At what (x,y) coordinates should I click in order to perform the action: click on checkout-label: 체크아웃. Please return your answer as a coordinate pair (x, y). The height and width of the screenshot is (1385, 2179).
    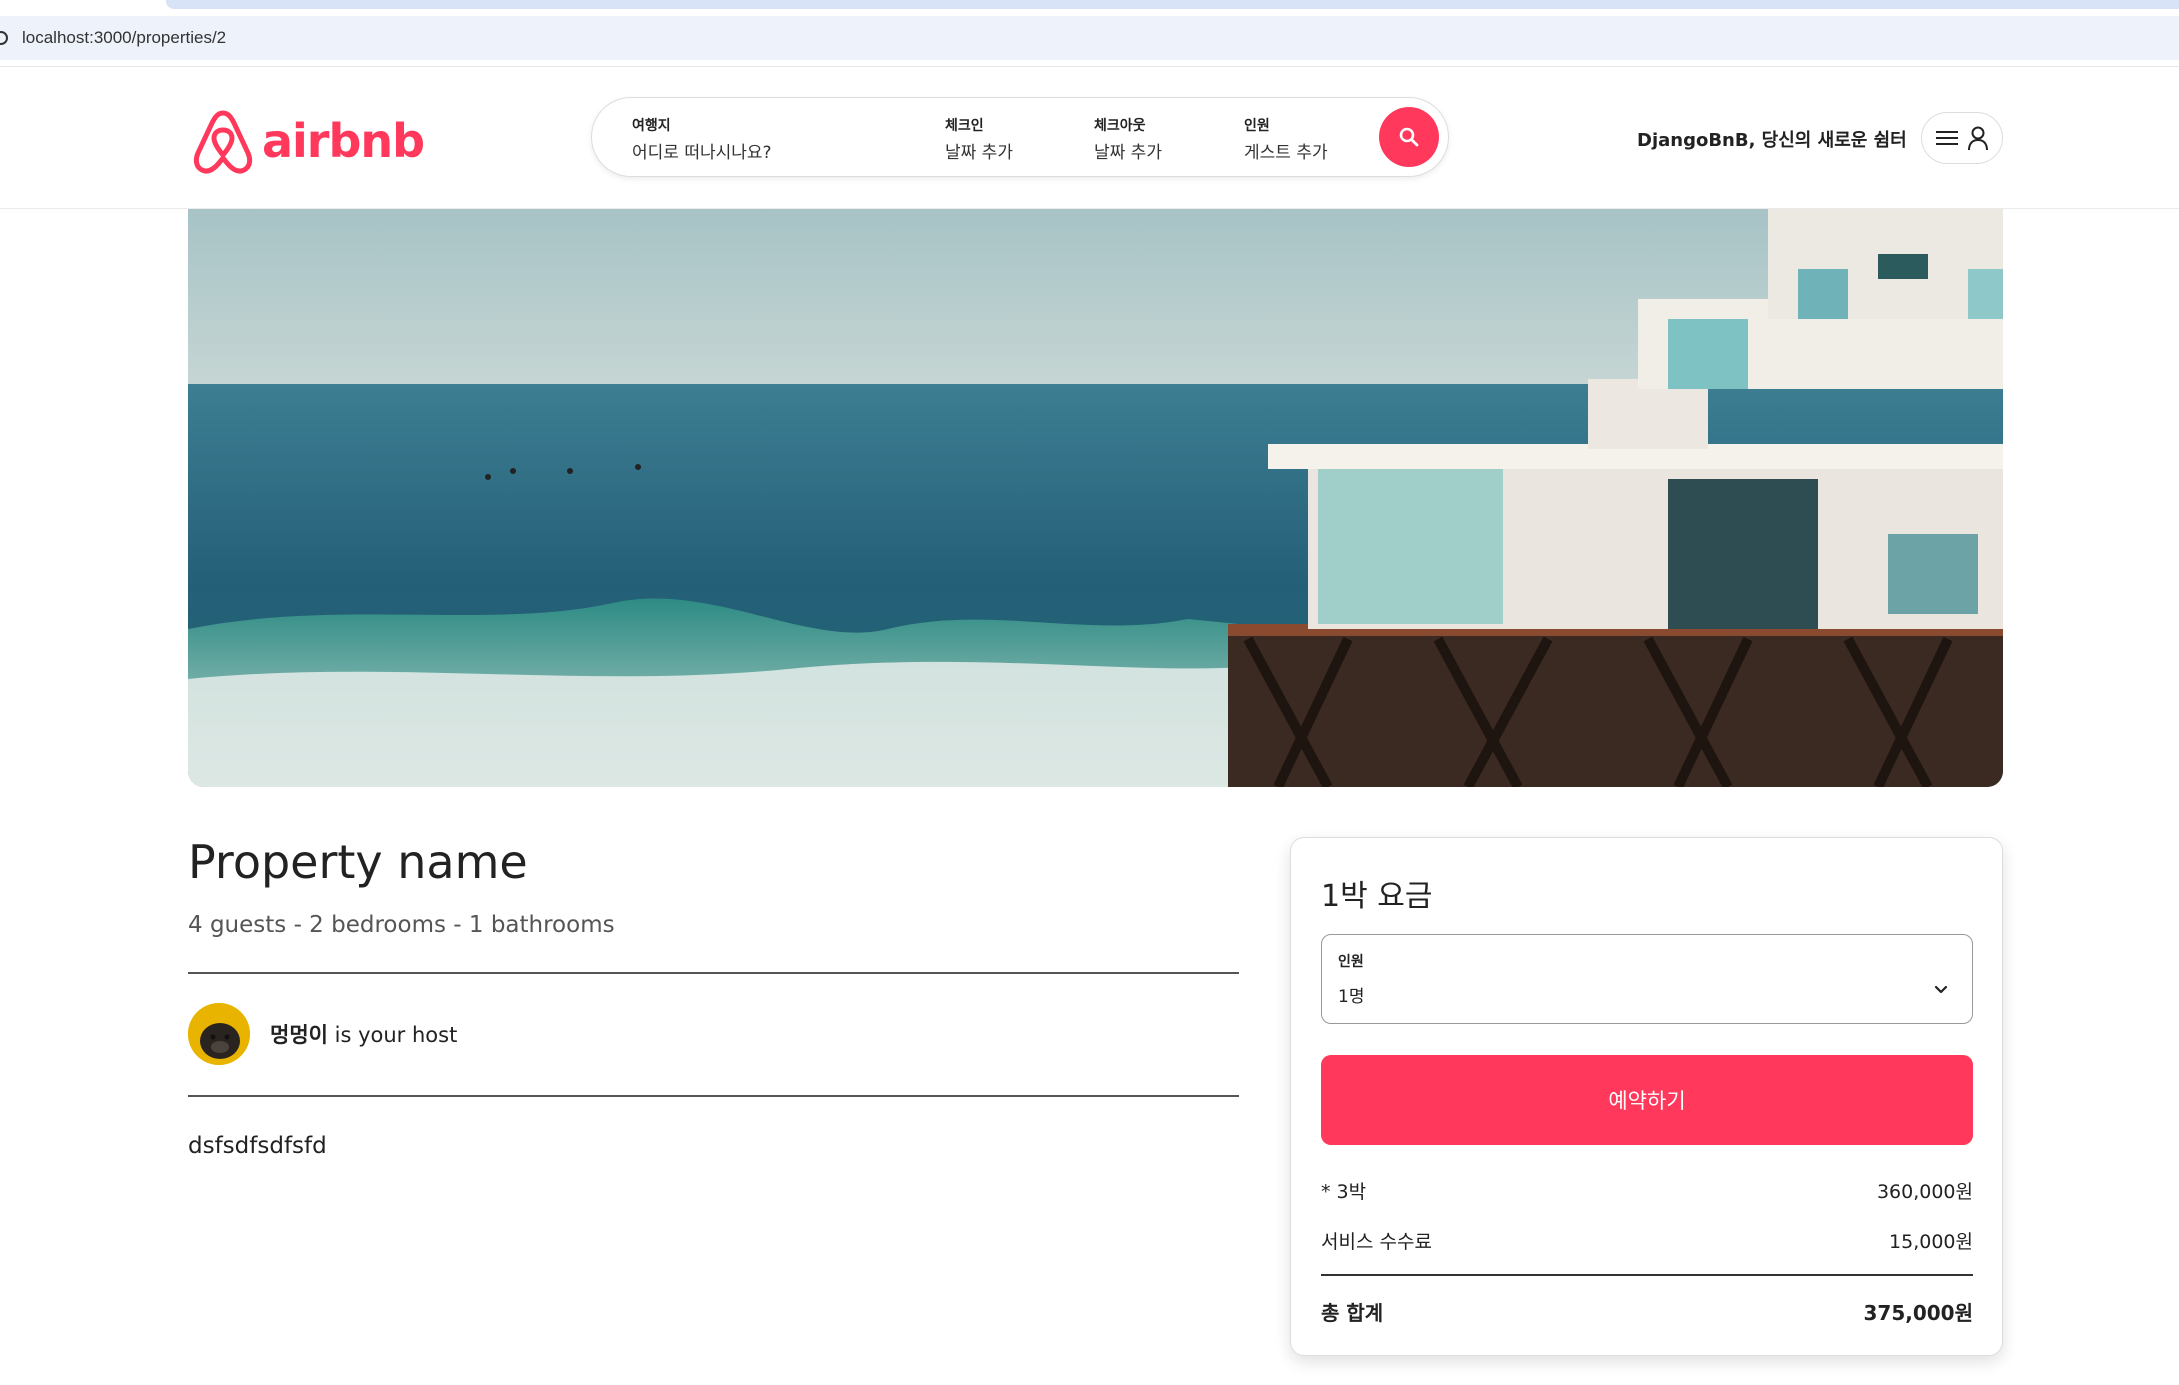
    Looking at the image, I should click on (1120, 126).